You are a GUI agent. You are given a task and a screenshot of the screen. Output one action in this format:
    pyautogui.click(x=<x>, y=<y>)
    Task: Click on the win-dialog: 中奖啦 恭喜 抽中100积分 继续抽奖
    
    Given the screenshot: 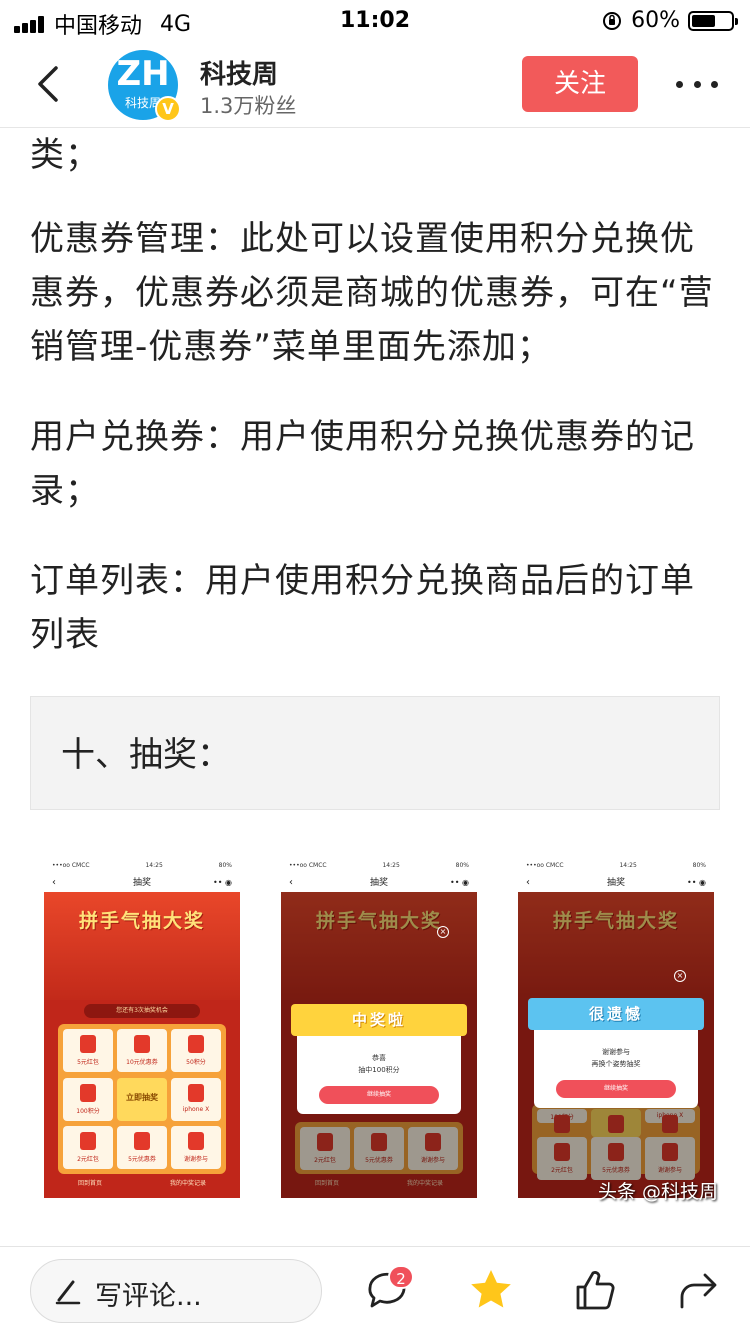 What is the action you would take?
    pyautogui.click(x=379, y=1059)
    